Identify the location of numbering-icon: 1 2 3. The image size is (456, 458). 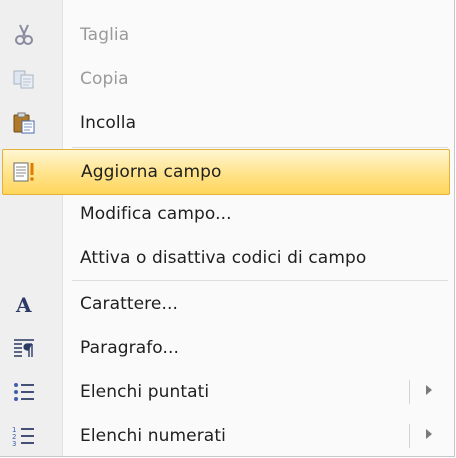
(24, 436).